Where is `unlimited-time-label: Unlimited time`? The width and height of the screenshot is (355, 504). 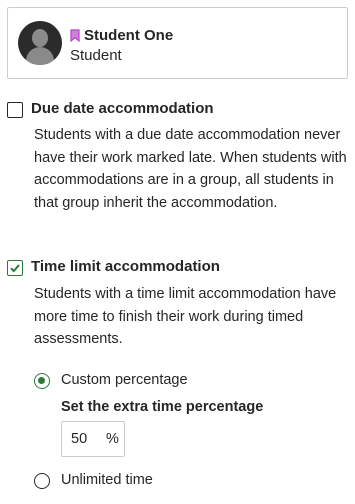 unlimited-time-label: Unlimited time is located at coordinates (107, 480).